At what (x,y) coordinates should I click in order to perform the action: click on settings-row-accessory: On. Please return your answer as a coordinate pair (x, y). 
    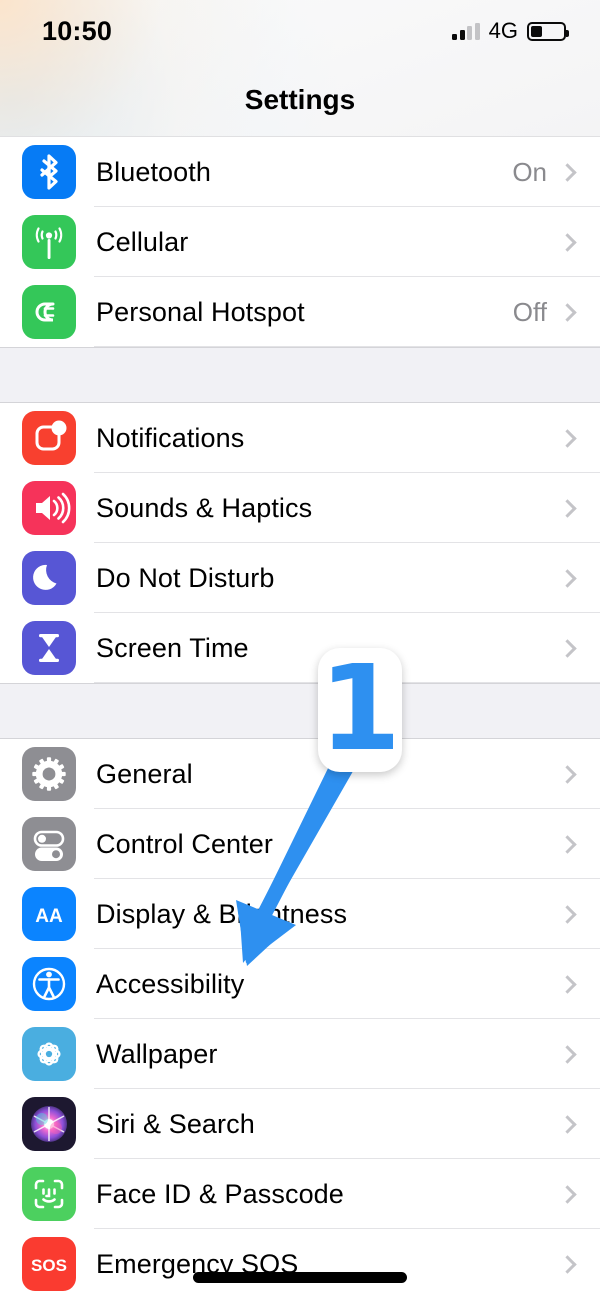
    Looking at the image, I should click on (556, 172).